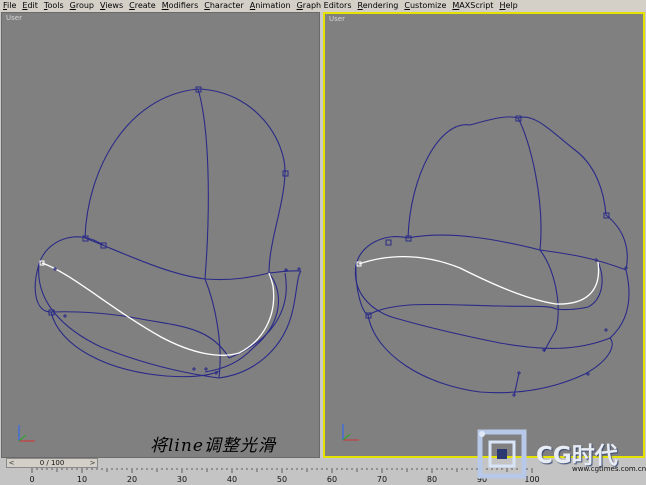 This screenshot has height=485, width=646. I want to click on time-slider-prev-button: <, so click(11, 463).